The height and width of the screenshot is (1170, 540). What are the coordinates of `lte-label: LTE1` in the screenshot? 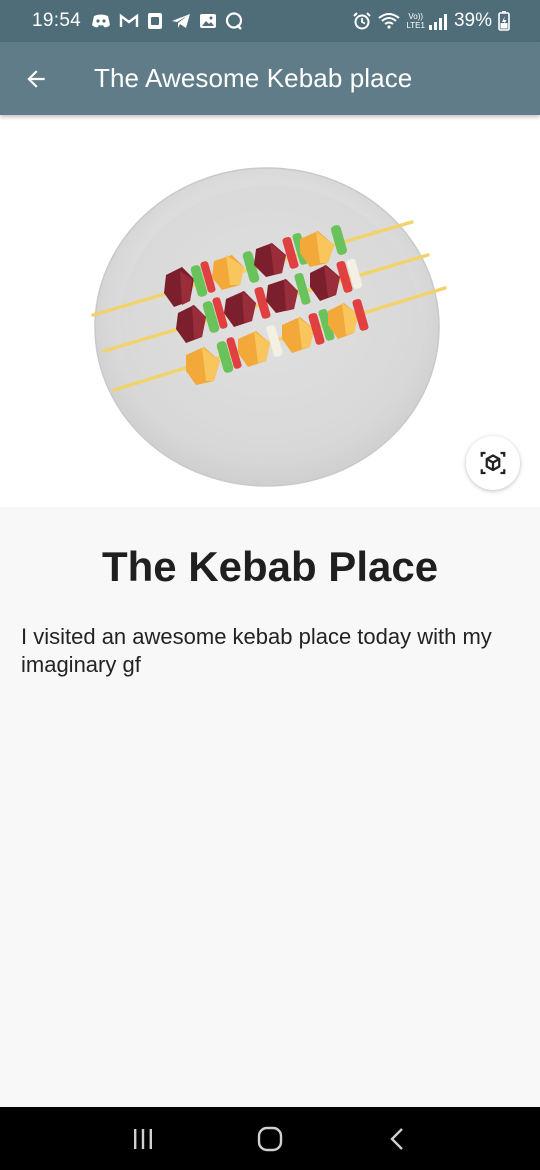 It's located at (415, 25).